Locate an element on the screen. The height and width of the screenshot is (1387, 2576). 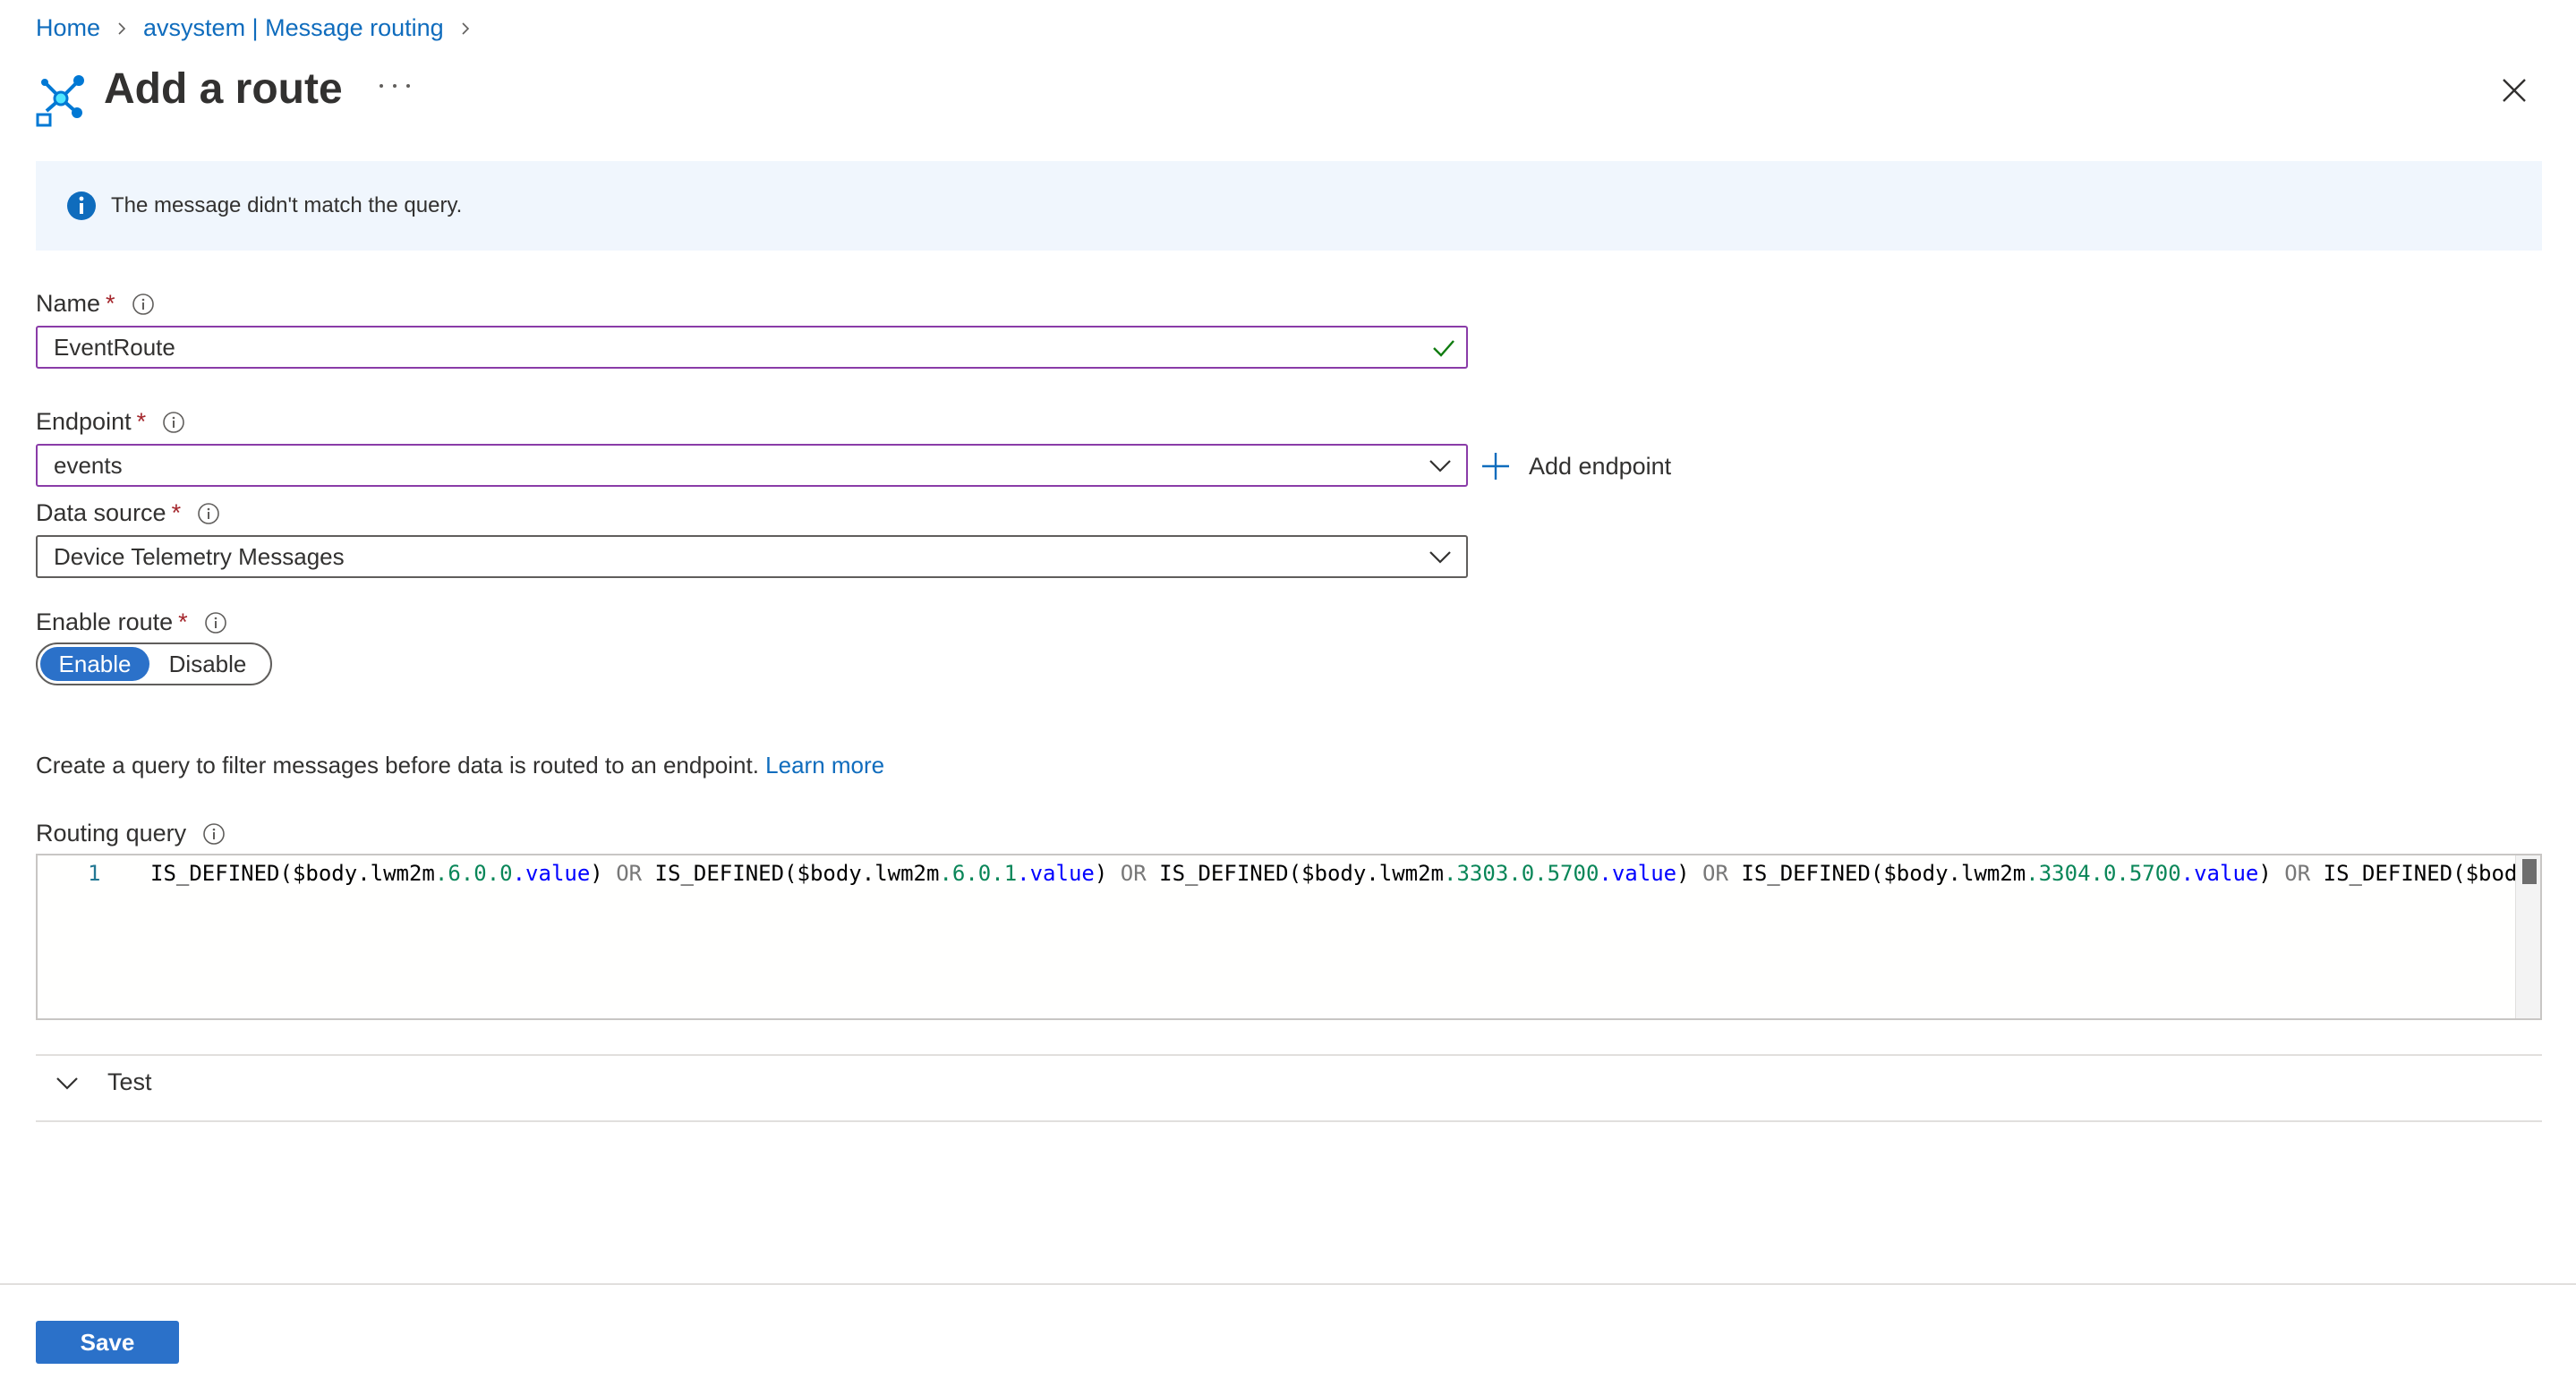
info-message-text: The message didn't match the query. is located at coordinates (287, 205).